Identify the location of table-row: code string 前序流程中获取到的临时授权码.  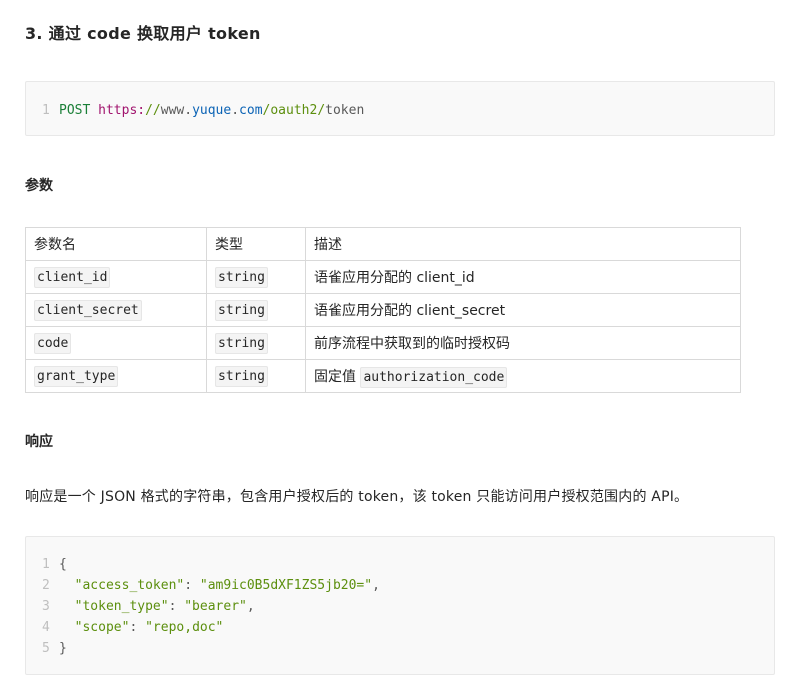
(383, 343).